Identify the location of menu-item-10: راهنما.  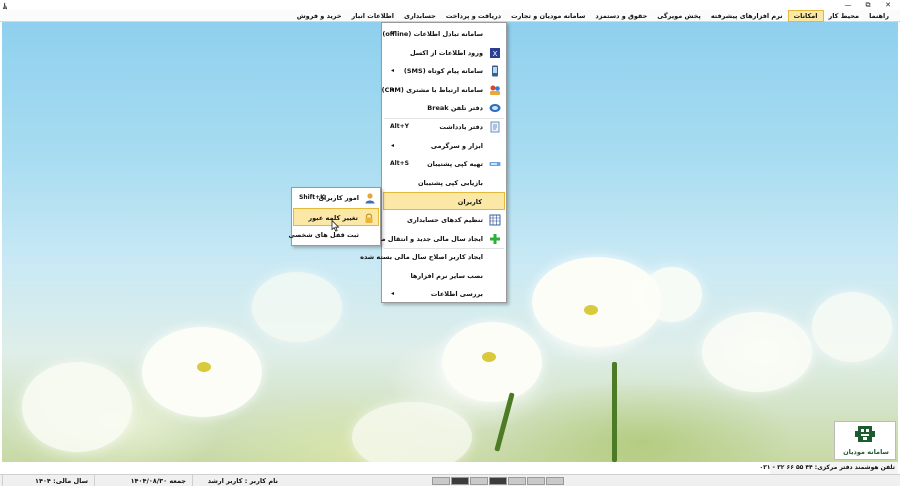
(879, 16).